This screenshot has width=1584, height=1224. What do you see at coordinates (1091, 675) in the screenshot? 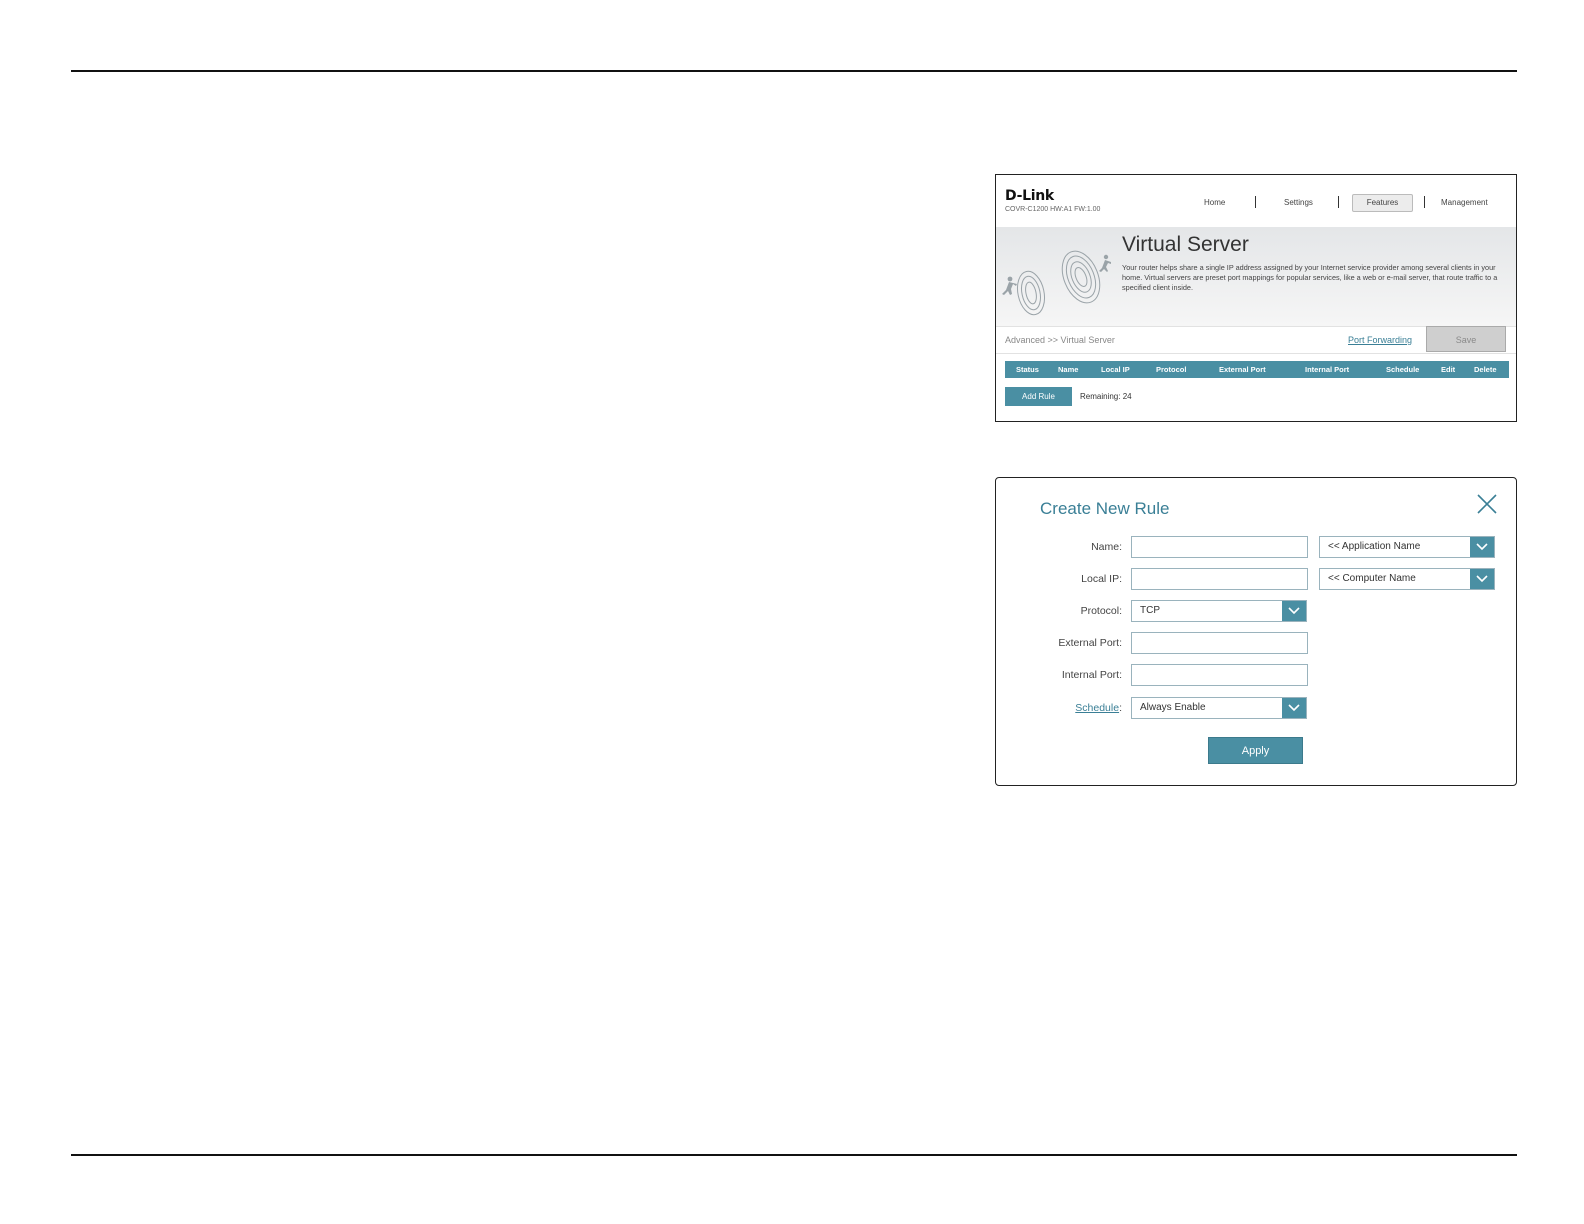
I see `internal-port-label: Internal Port:` at bounding box center [1091, 675].